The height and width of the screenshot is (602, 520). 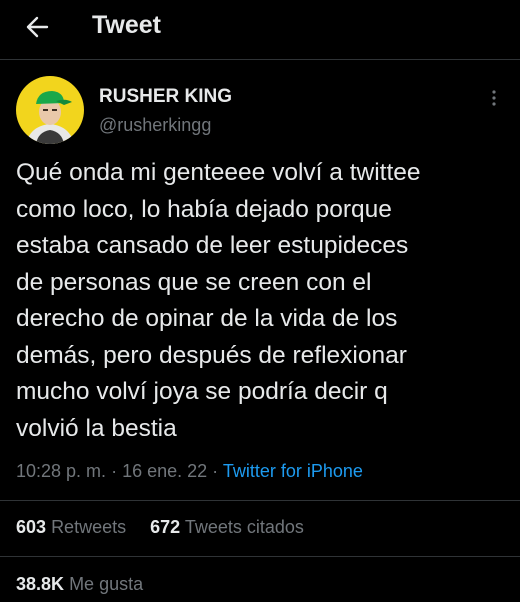 What do you see at coordinates (40, 584) in the screenshot?
I see `likes-count: 38.8K` at bounding box center [40, 584].